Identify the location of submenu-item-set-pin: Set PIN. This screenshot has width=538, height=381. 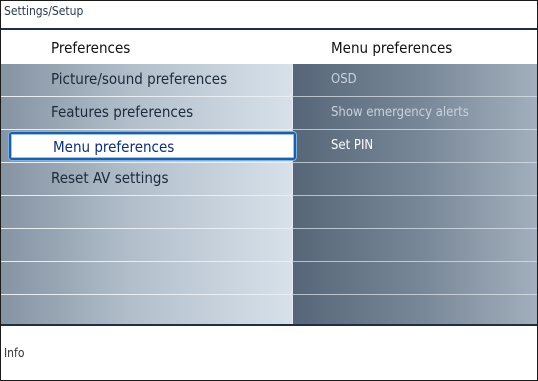
(415, 146).